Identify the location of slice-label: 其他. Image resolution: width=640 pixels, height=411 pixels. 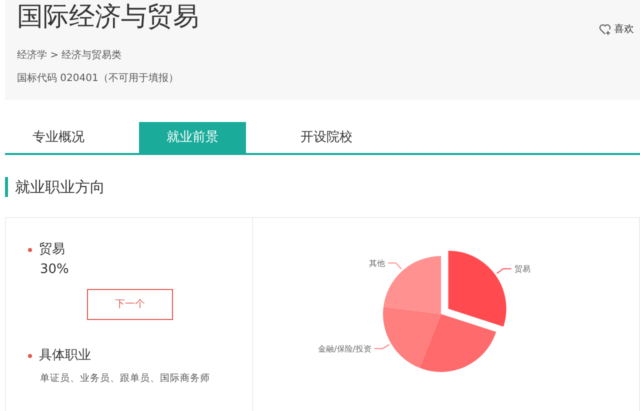
(377, 263).